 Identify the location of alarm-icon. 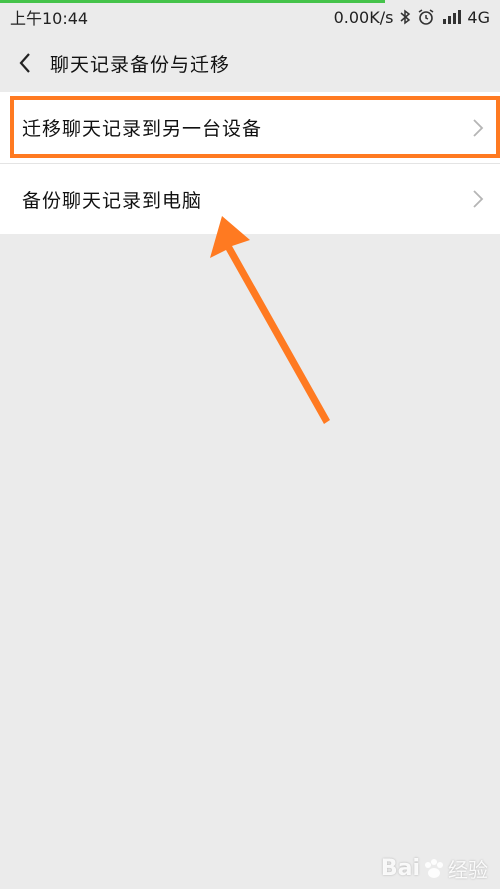
(426, 17).